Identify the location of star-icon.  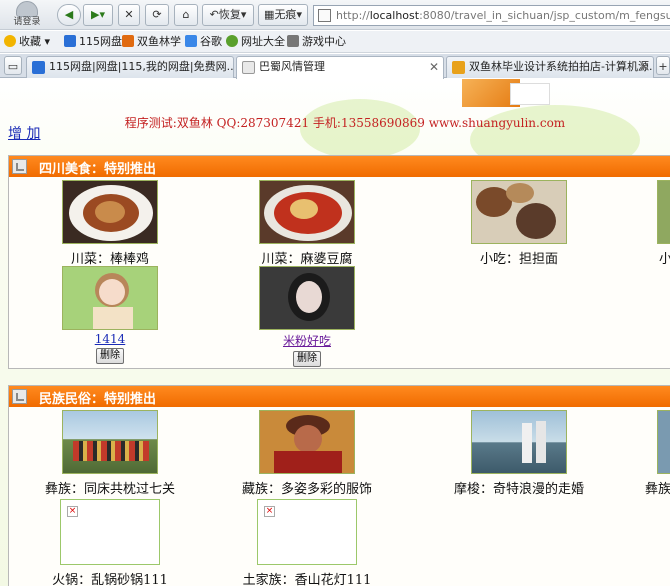
(10, 41).